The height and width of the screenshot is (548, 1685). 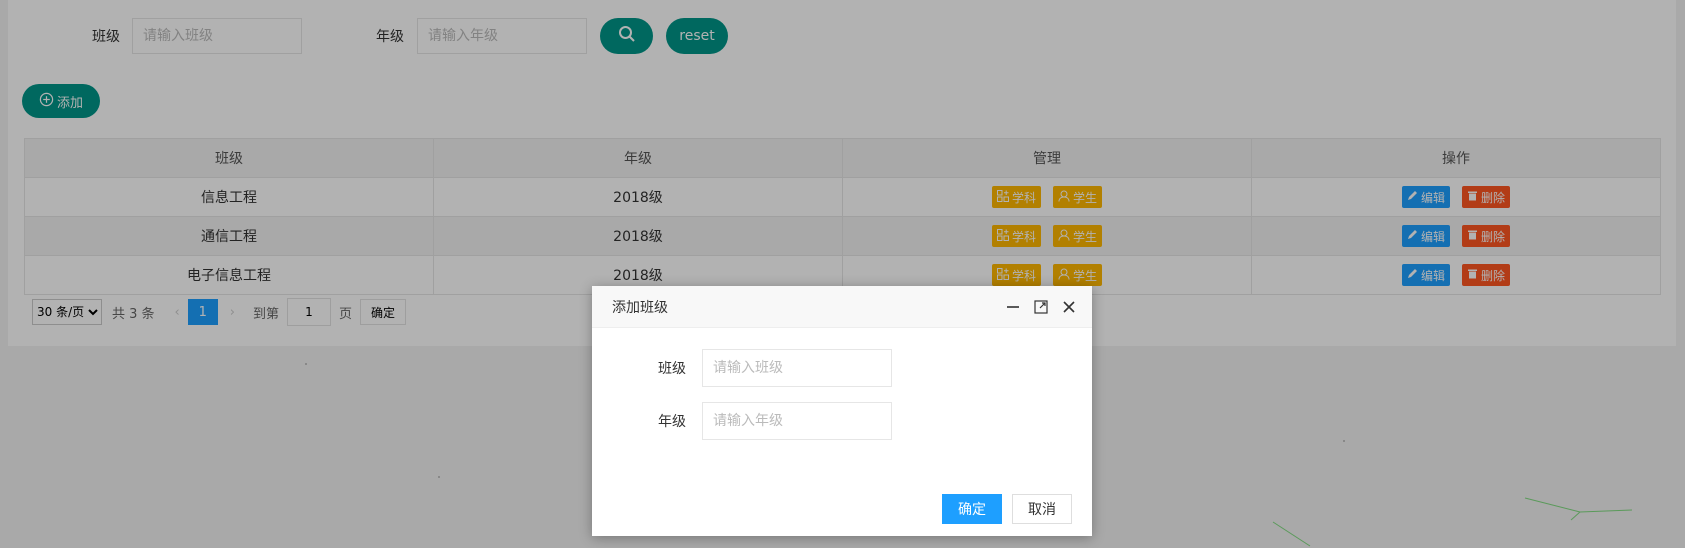 I want to click on background-network-lines, so click(x=1452, y=522).